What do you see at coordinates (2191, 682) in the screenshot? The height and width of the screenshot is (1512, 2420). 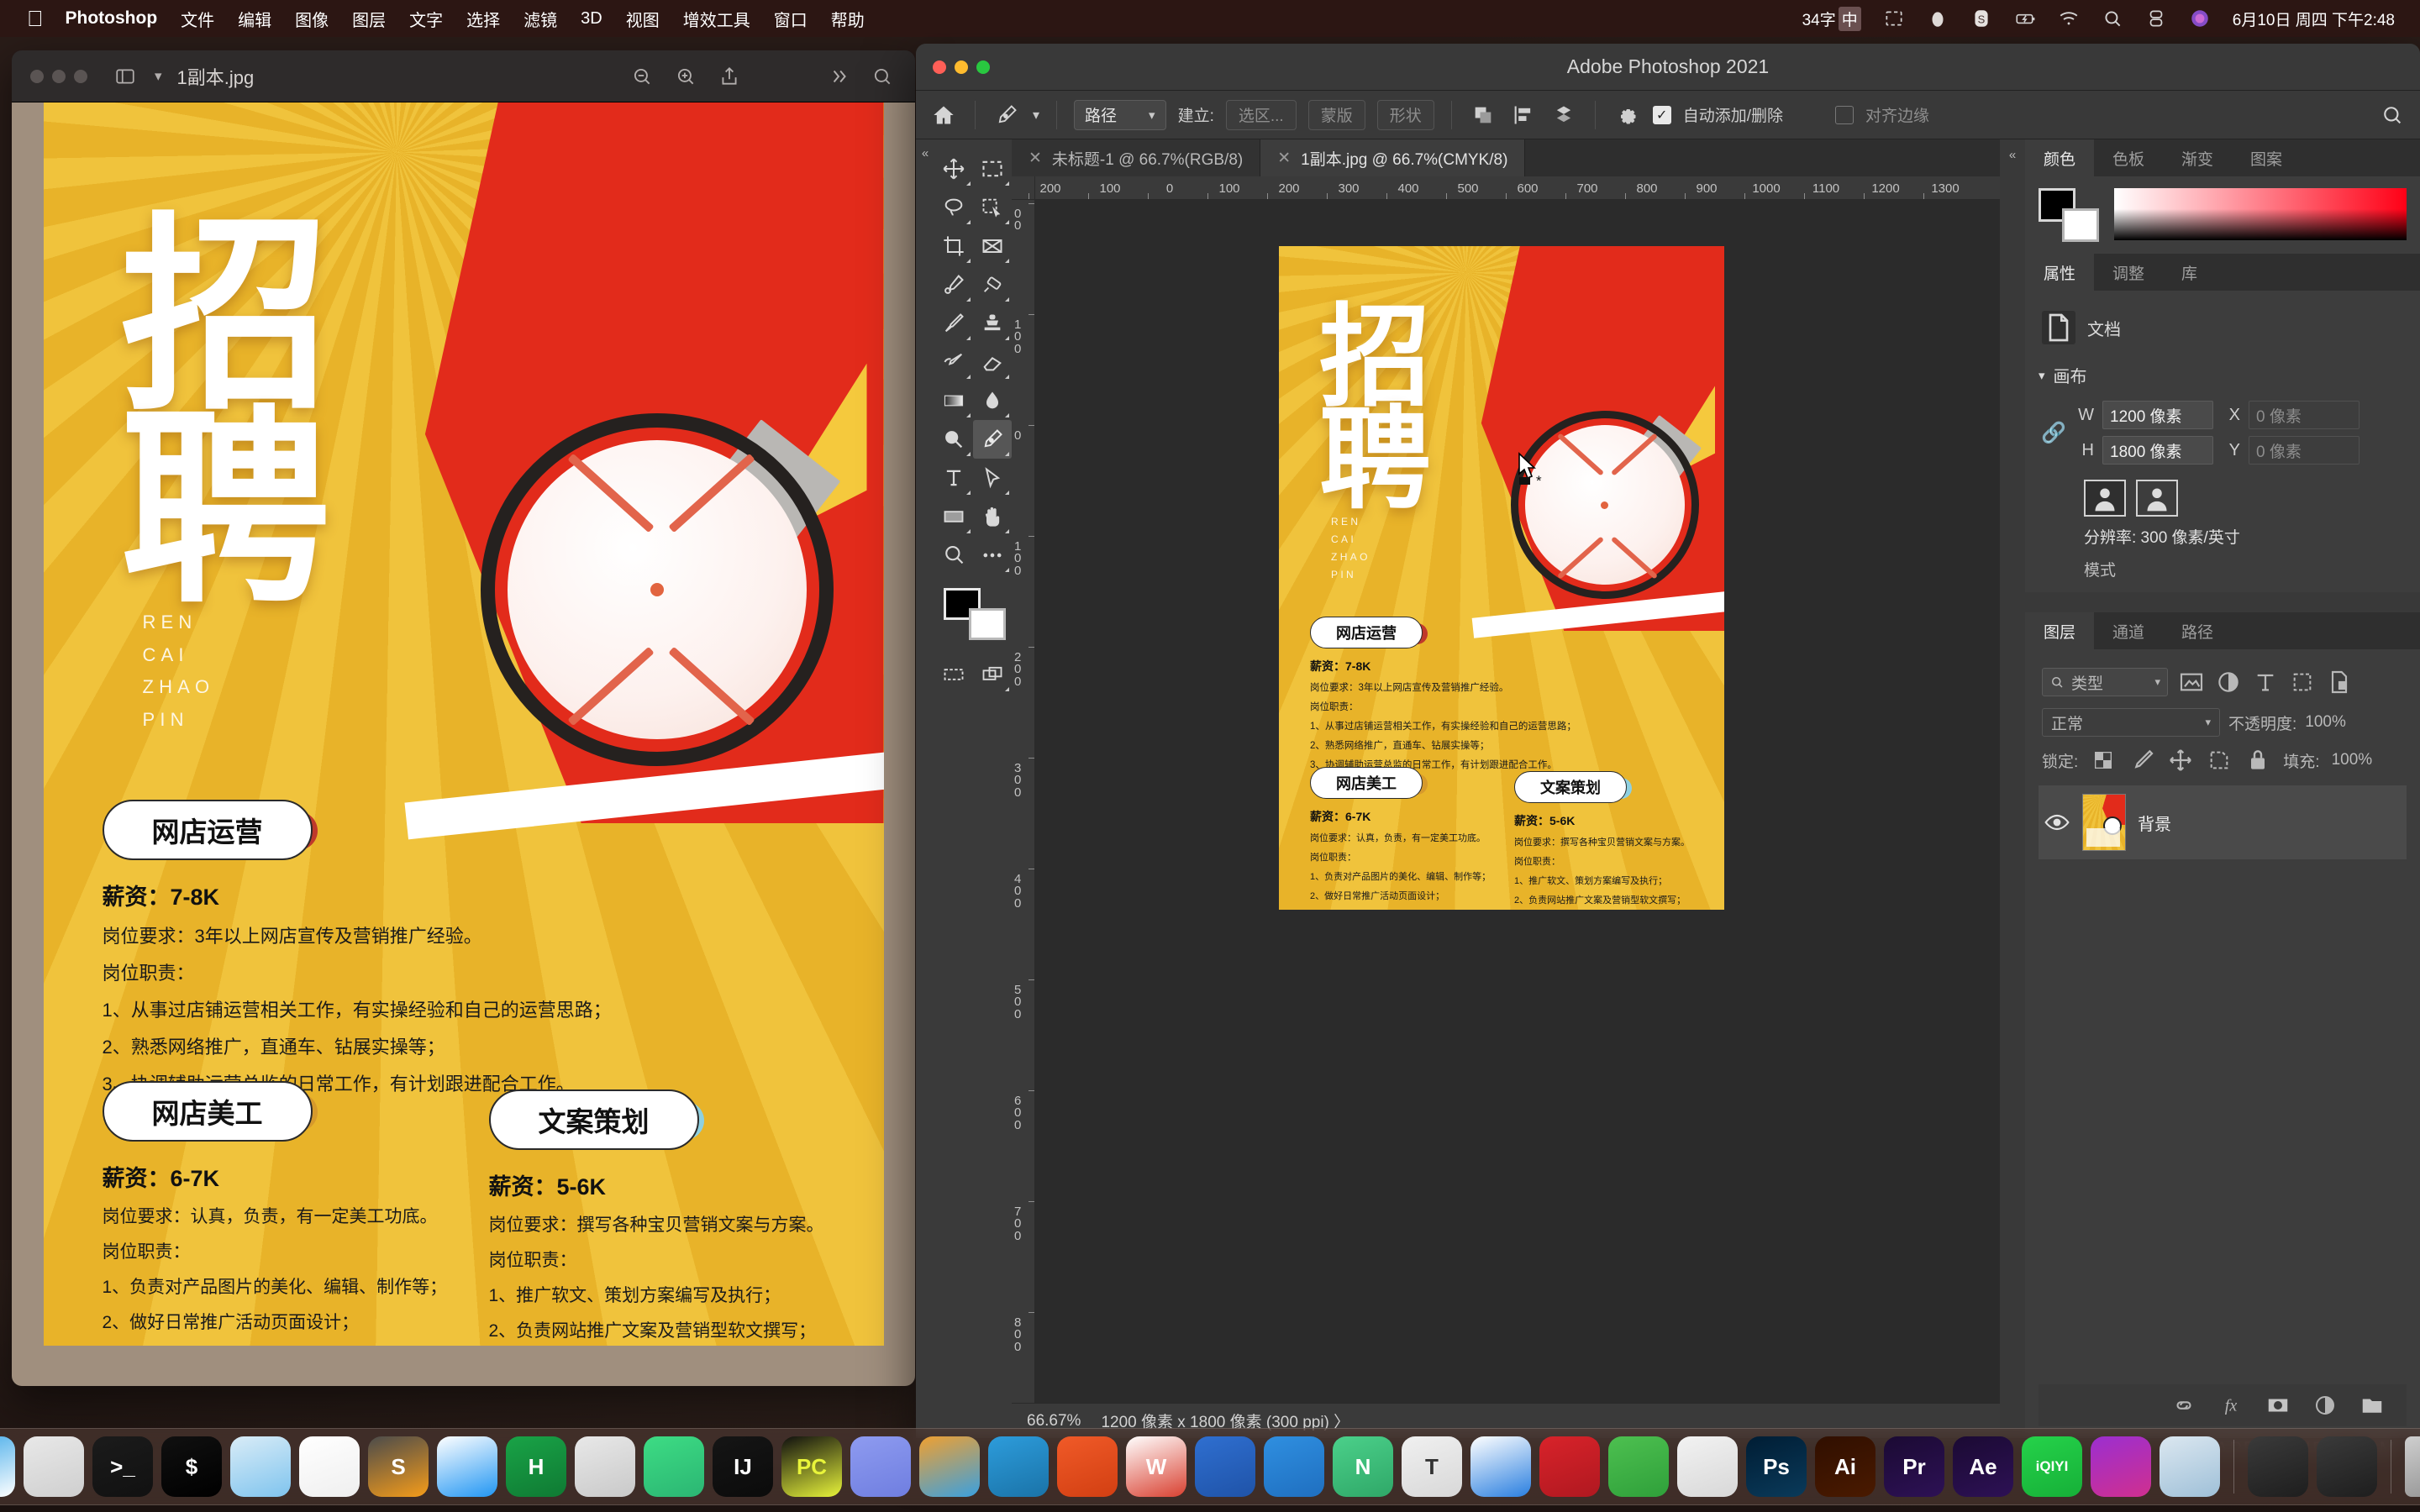 I see `image-filter-icon` at bounding box center [2191, 682].